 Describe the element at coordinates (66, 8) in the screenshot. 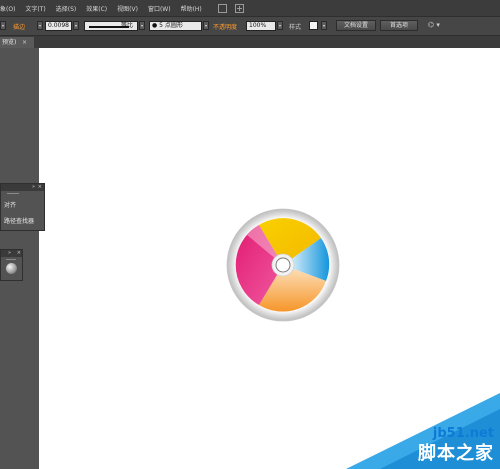

I see `menu-select: 选择(S)` at that location.